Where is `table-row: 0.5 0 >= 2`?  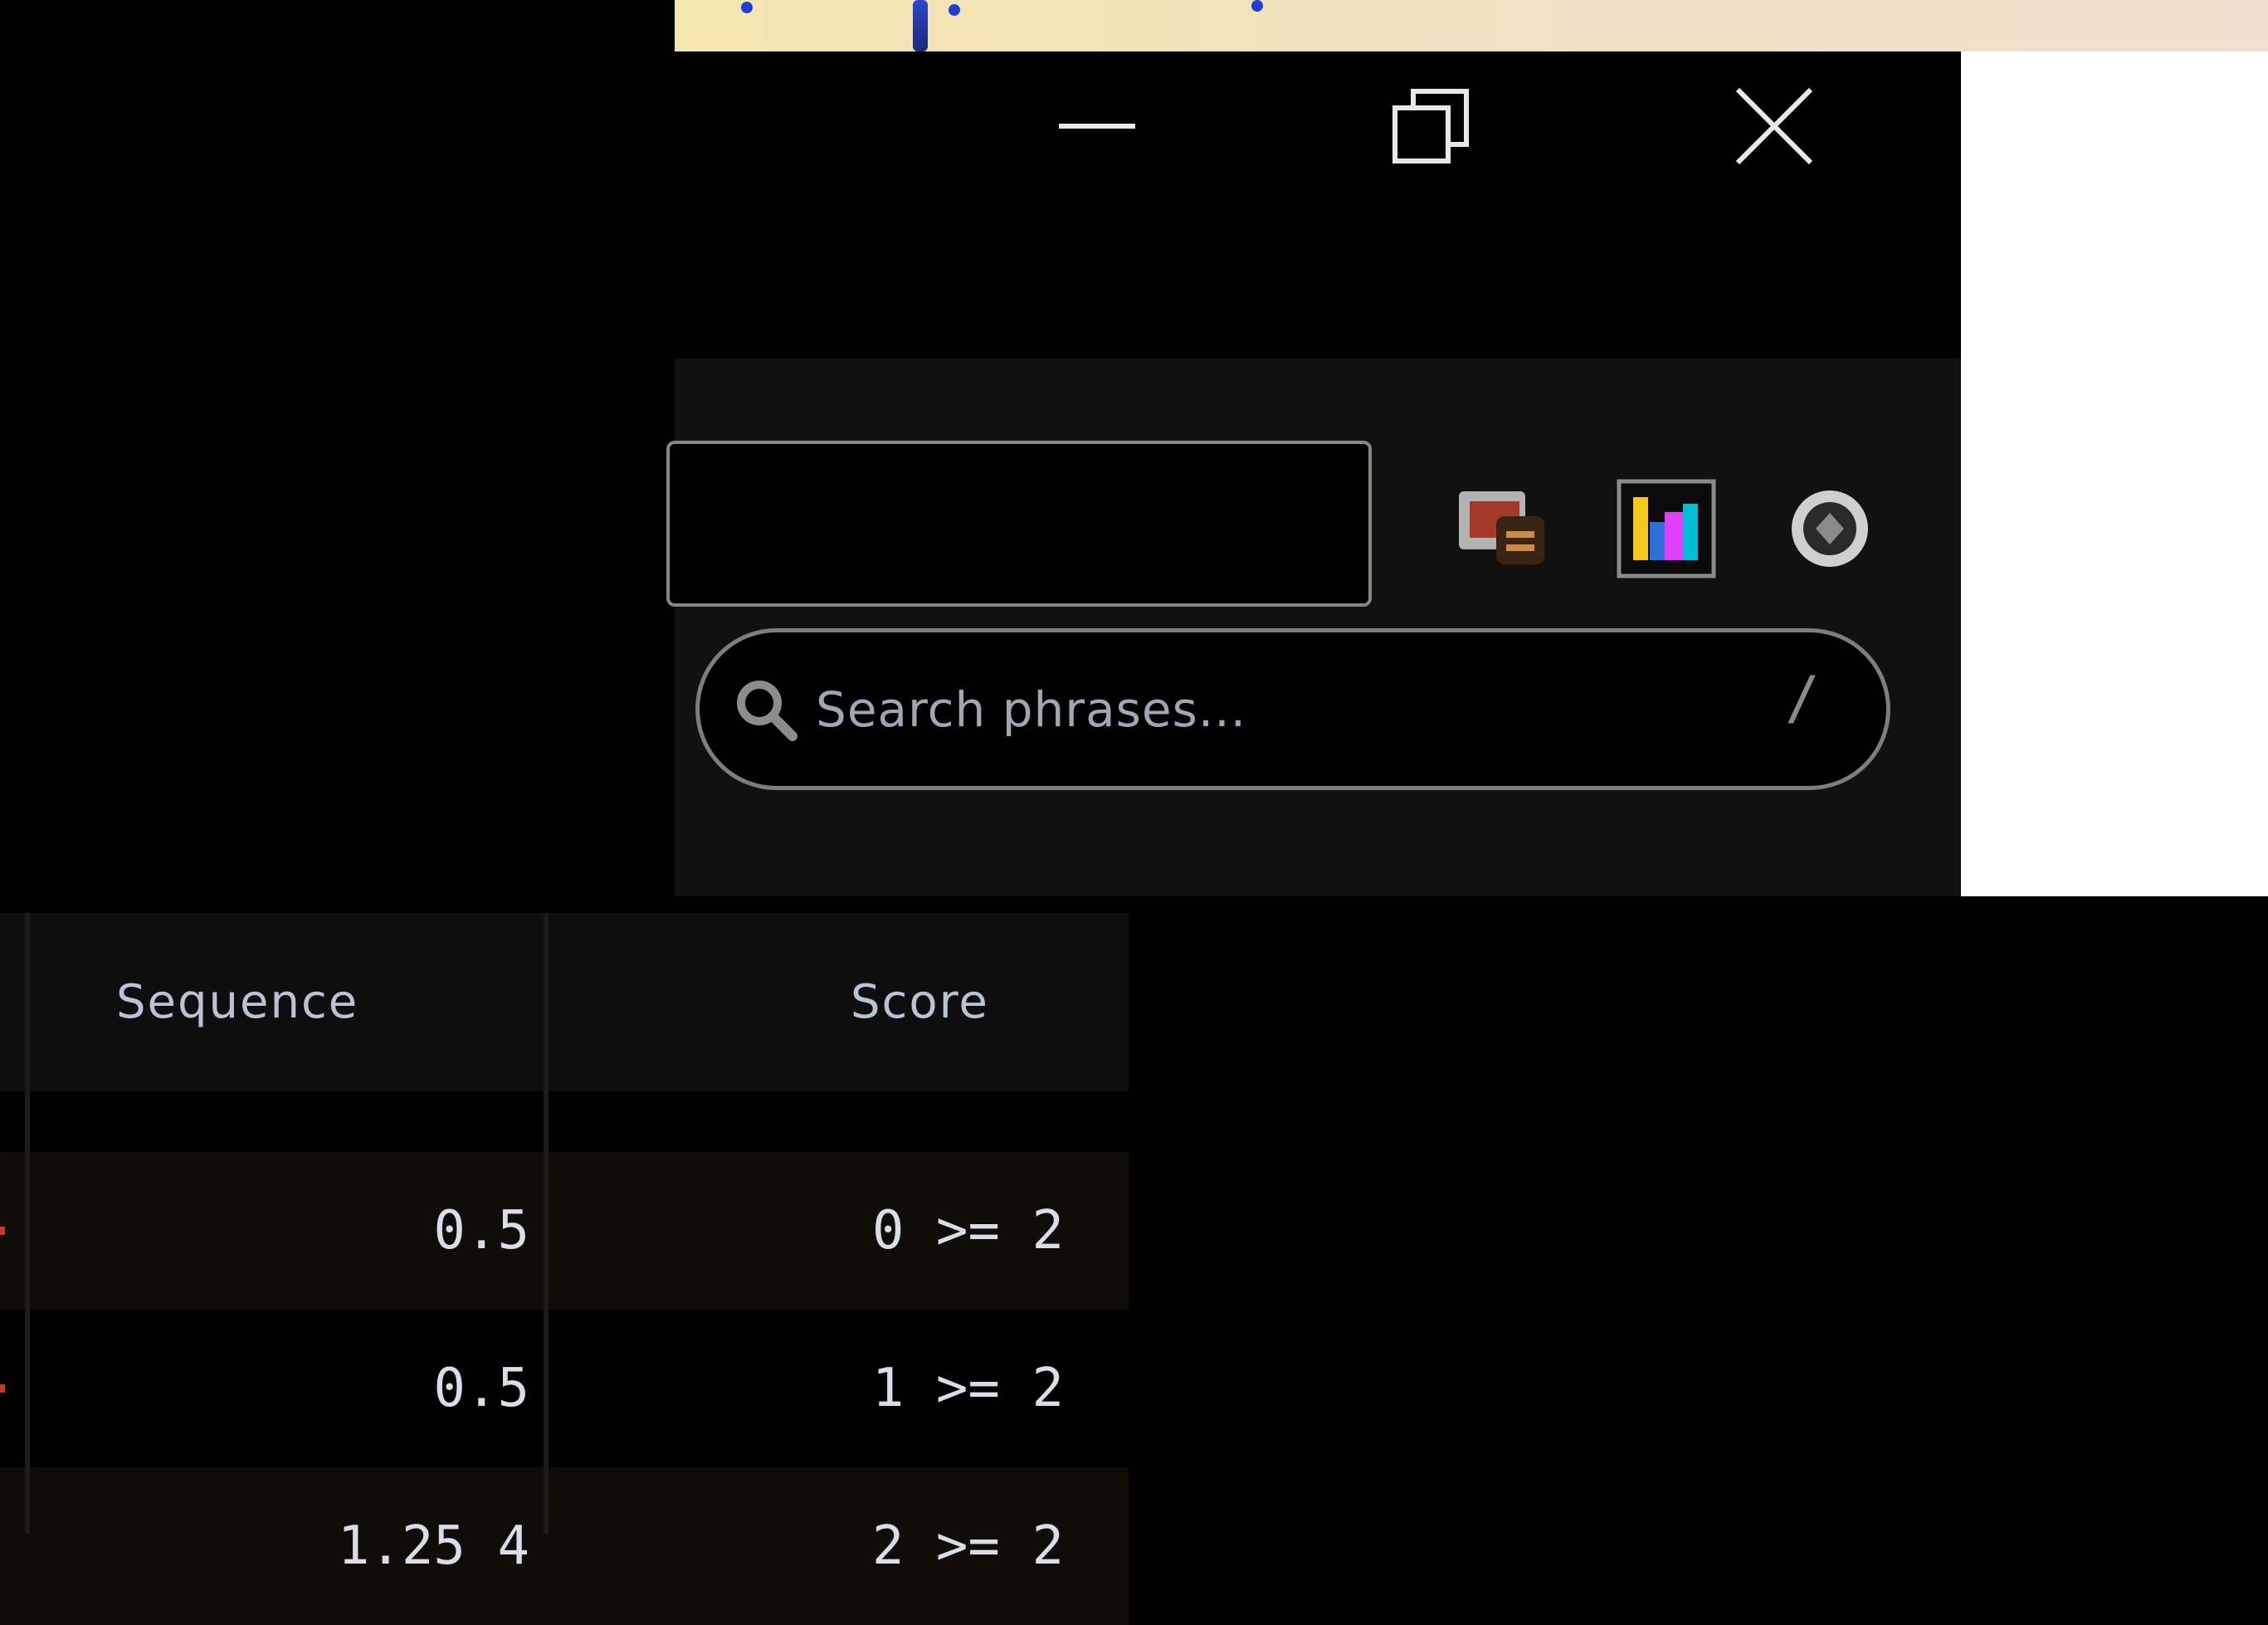 table-row: 0.5 0 >= 2 is located at coordinates (565, 1231).